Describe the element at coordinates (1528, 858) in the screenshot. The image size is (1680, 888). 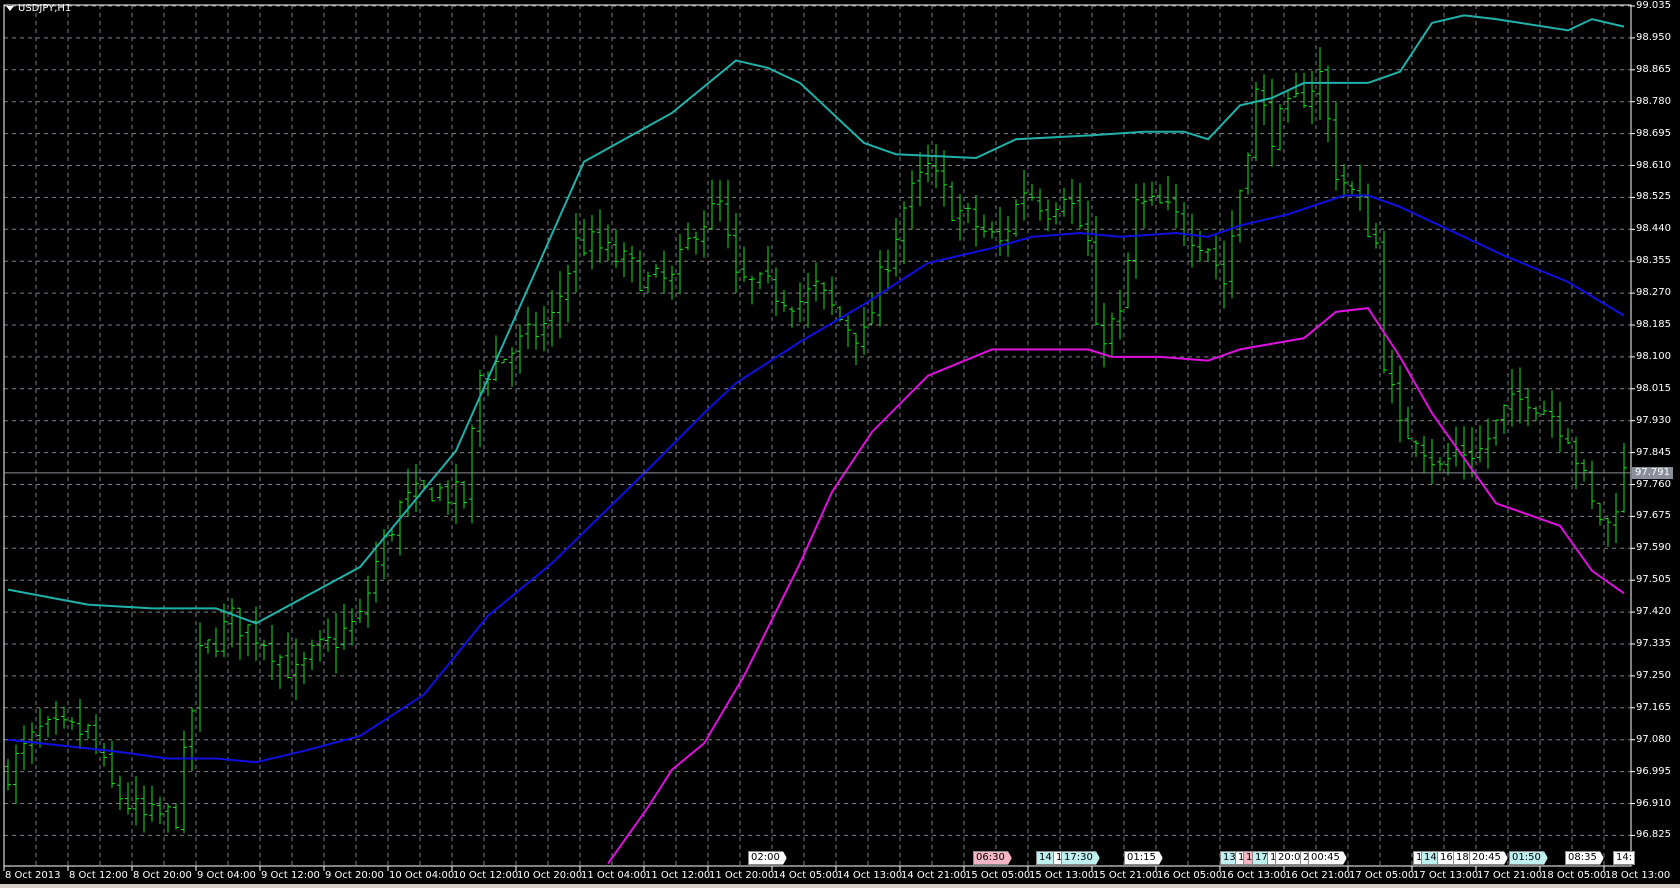
I see `event-marker: 01:50` at that location.